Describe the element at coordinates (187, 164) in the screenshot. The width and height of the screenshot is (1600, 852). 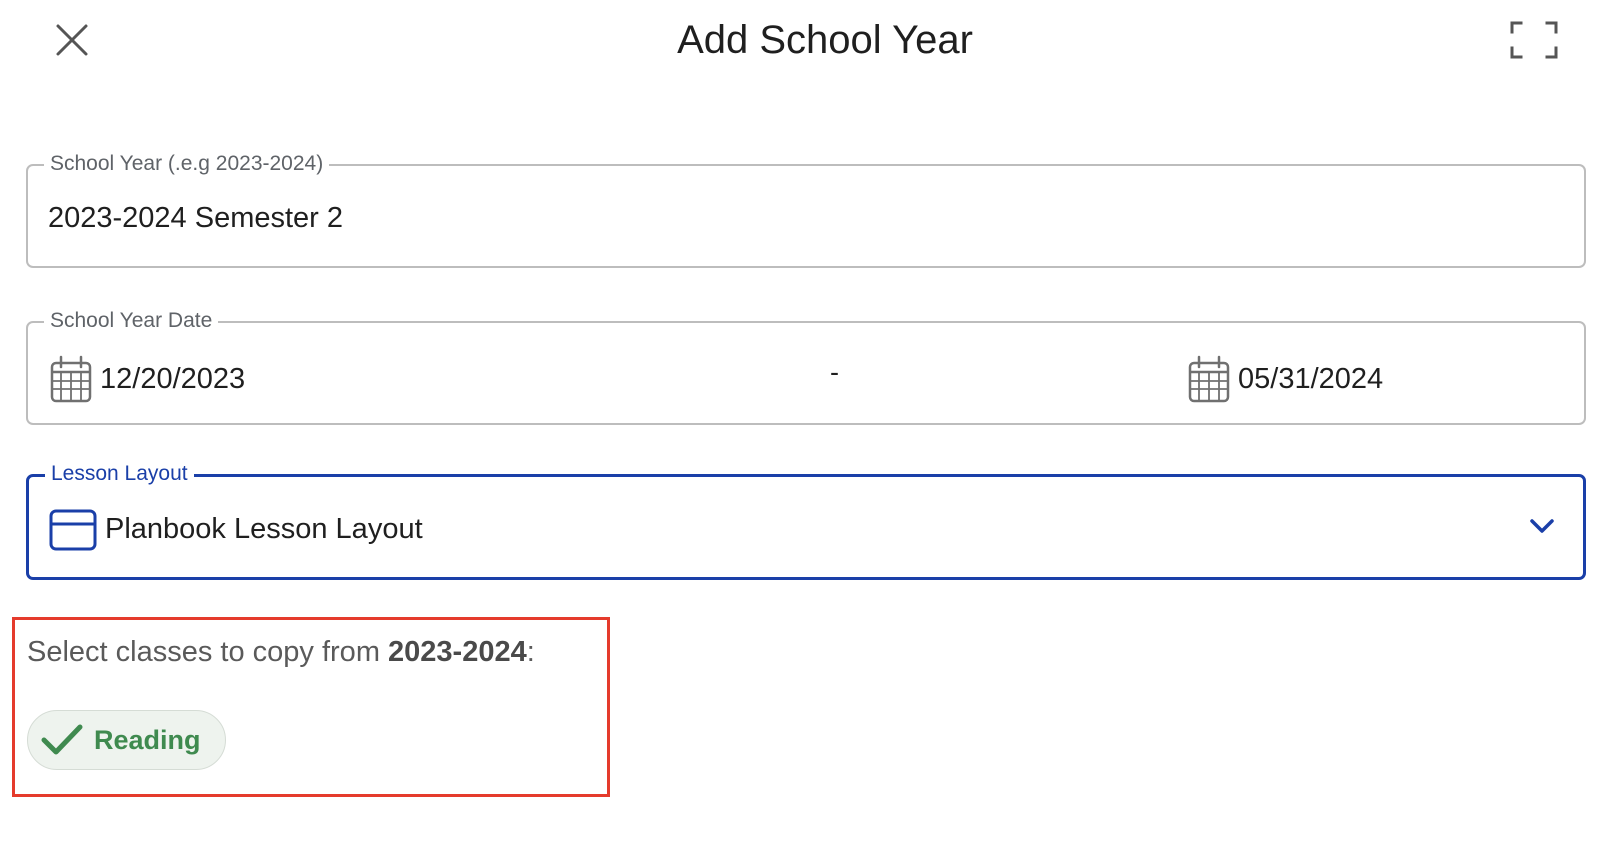
I see `school-year-label: School Year (.e.g 2023-2024)` at that location.